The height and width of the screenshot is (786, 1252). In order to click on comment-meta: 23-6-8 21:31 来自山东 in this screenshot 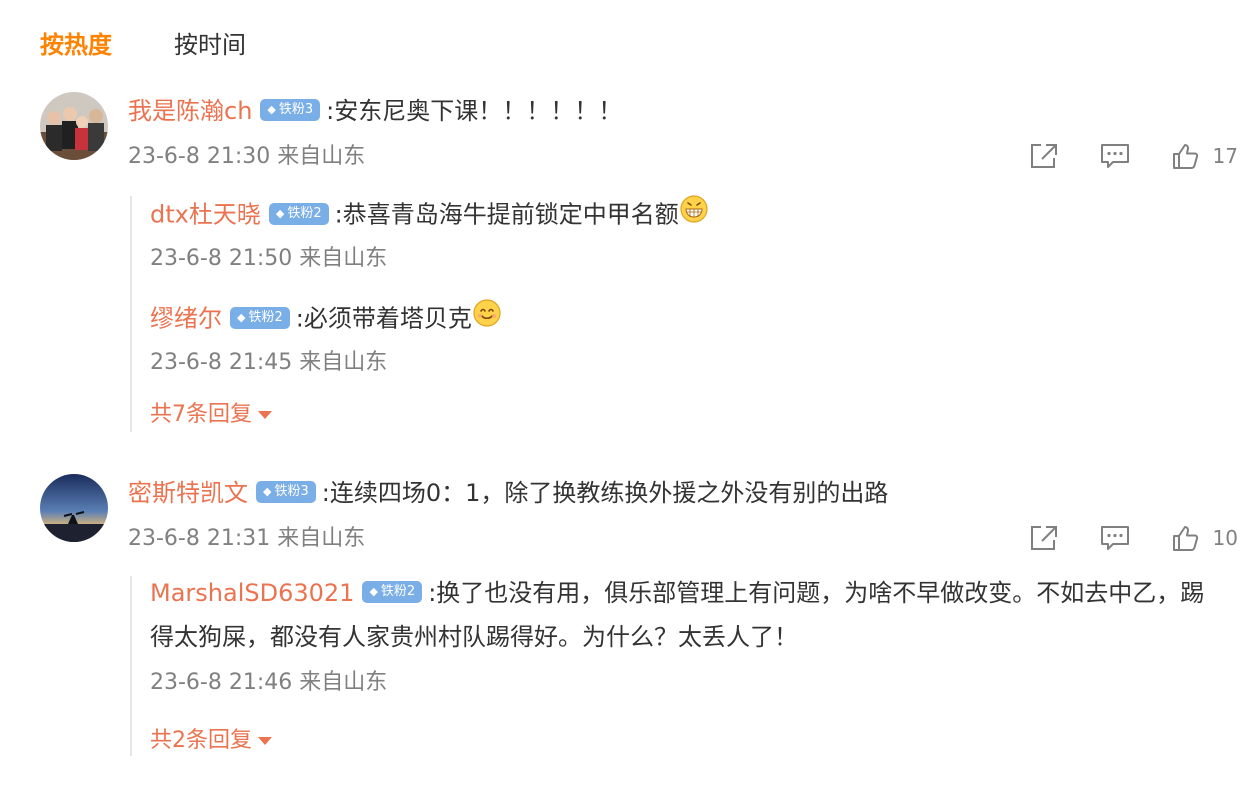, I will do `click(247, 538)`.